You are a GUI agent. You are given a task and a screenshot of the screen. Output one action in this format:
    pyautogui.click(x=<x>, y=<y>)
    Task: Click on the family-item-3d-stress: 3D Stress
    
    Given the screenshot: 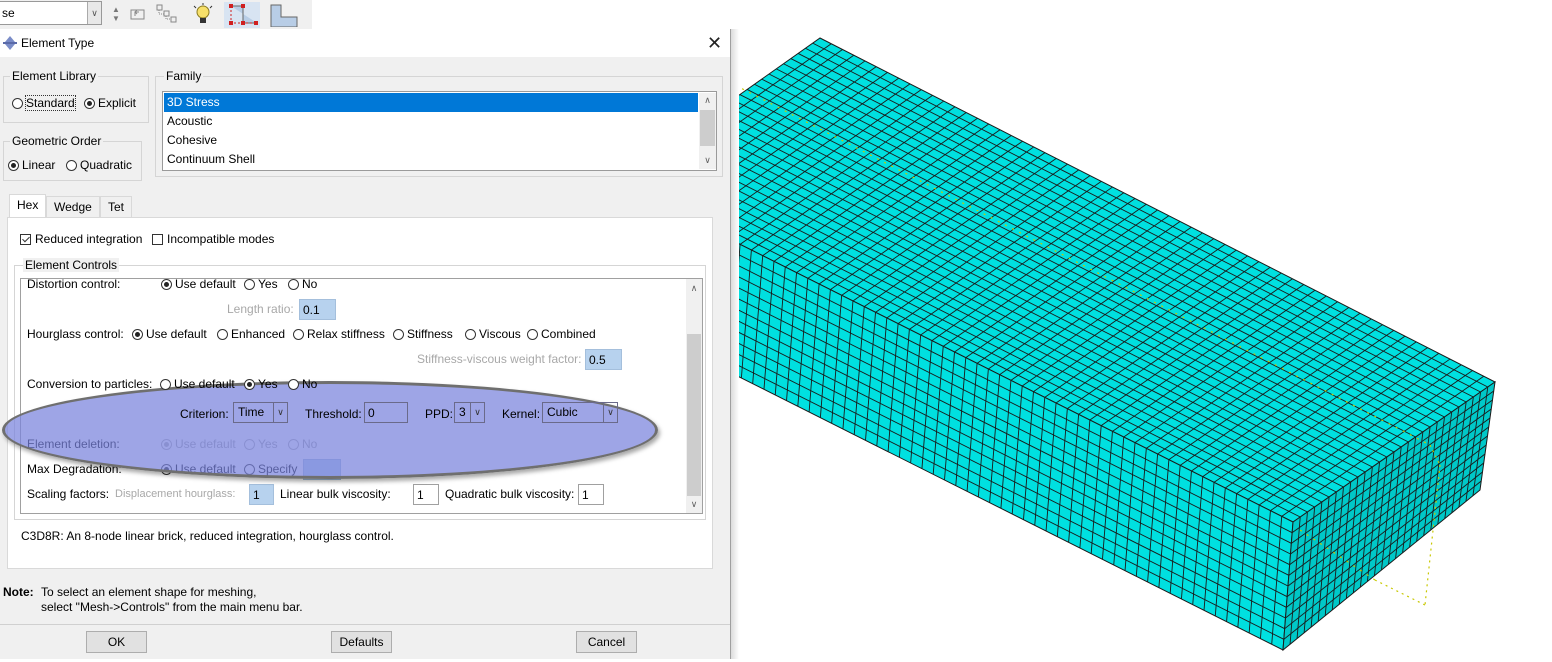 What is the action you would take?
    pyautogui.click(x=431, y=102)
    